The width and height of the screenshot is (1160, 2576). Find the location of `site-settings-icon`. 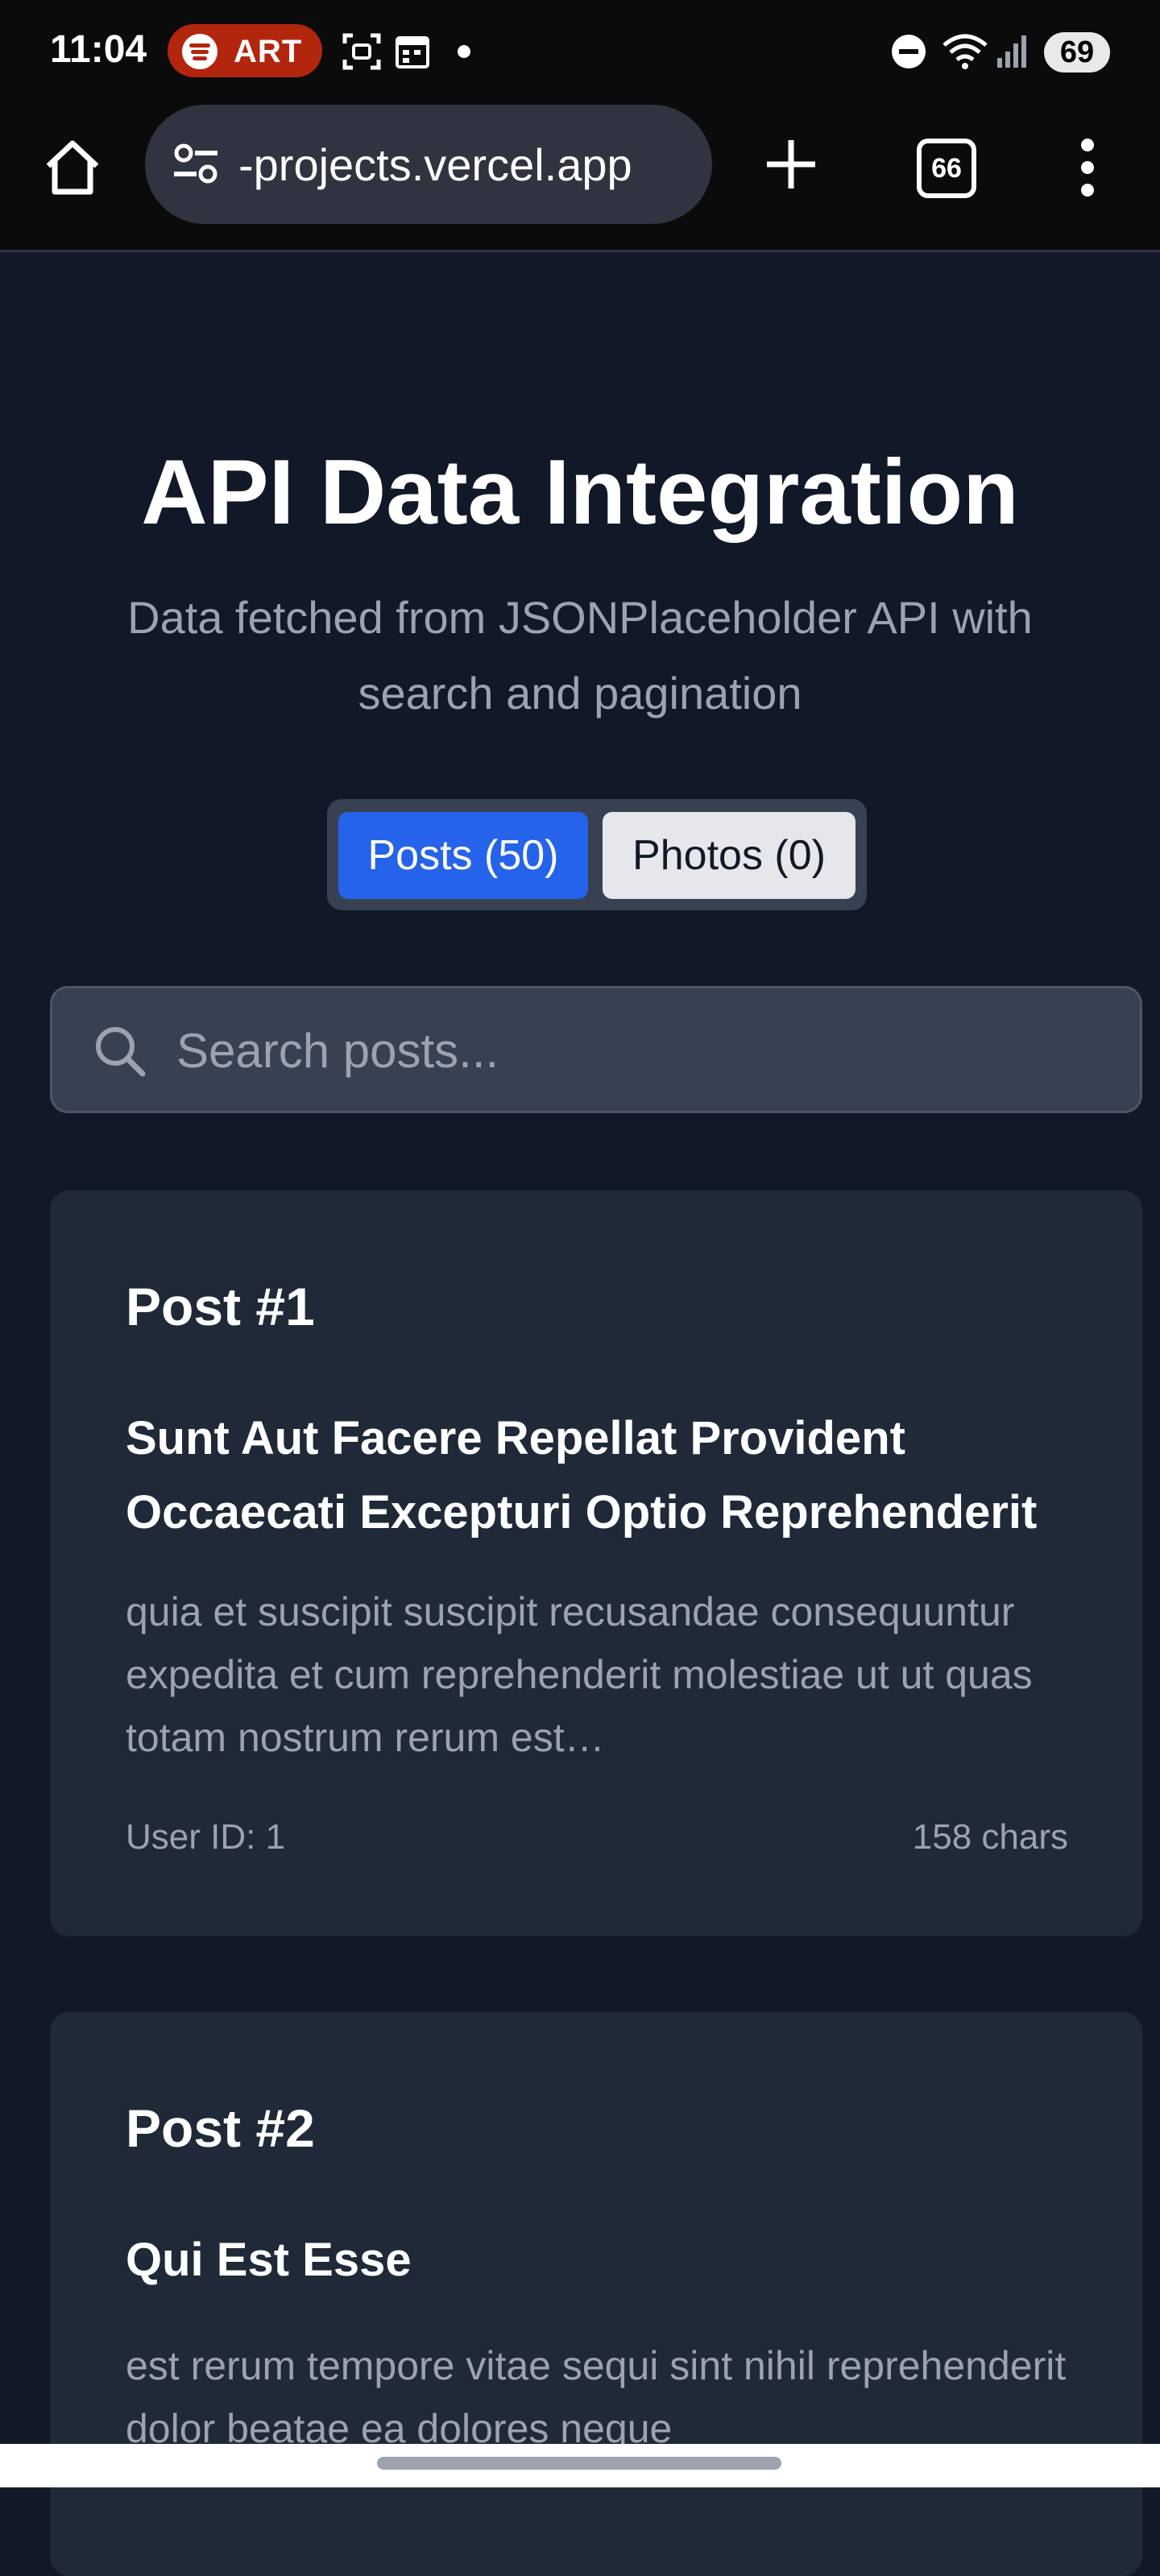

site-settings-icon is located at coordinates (197, 164).